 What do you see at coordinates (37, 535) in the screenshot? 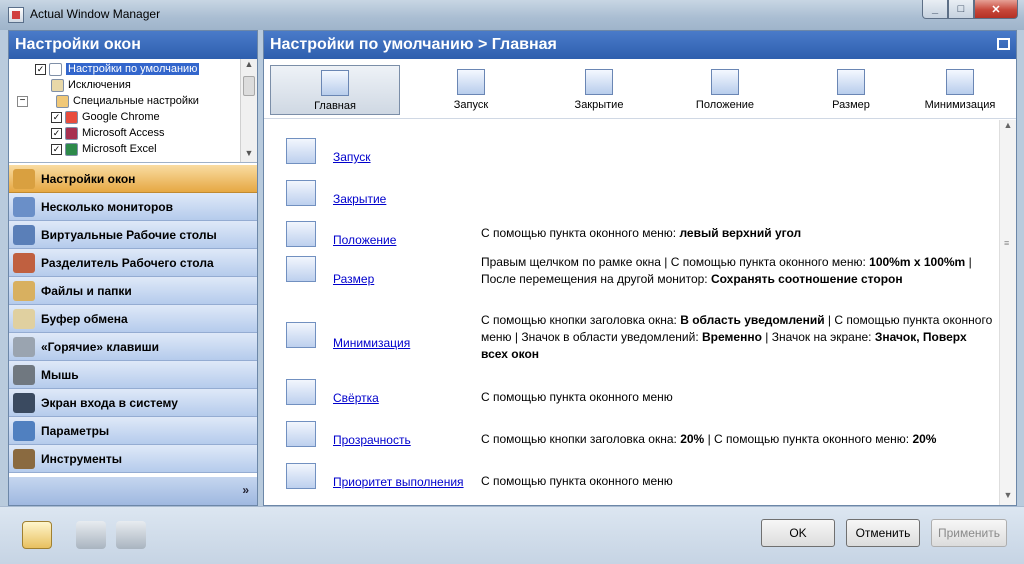
I see `help-icon` at bounding box center [37, 535].